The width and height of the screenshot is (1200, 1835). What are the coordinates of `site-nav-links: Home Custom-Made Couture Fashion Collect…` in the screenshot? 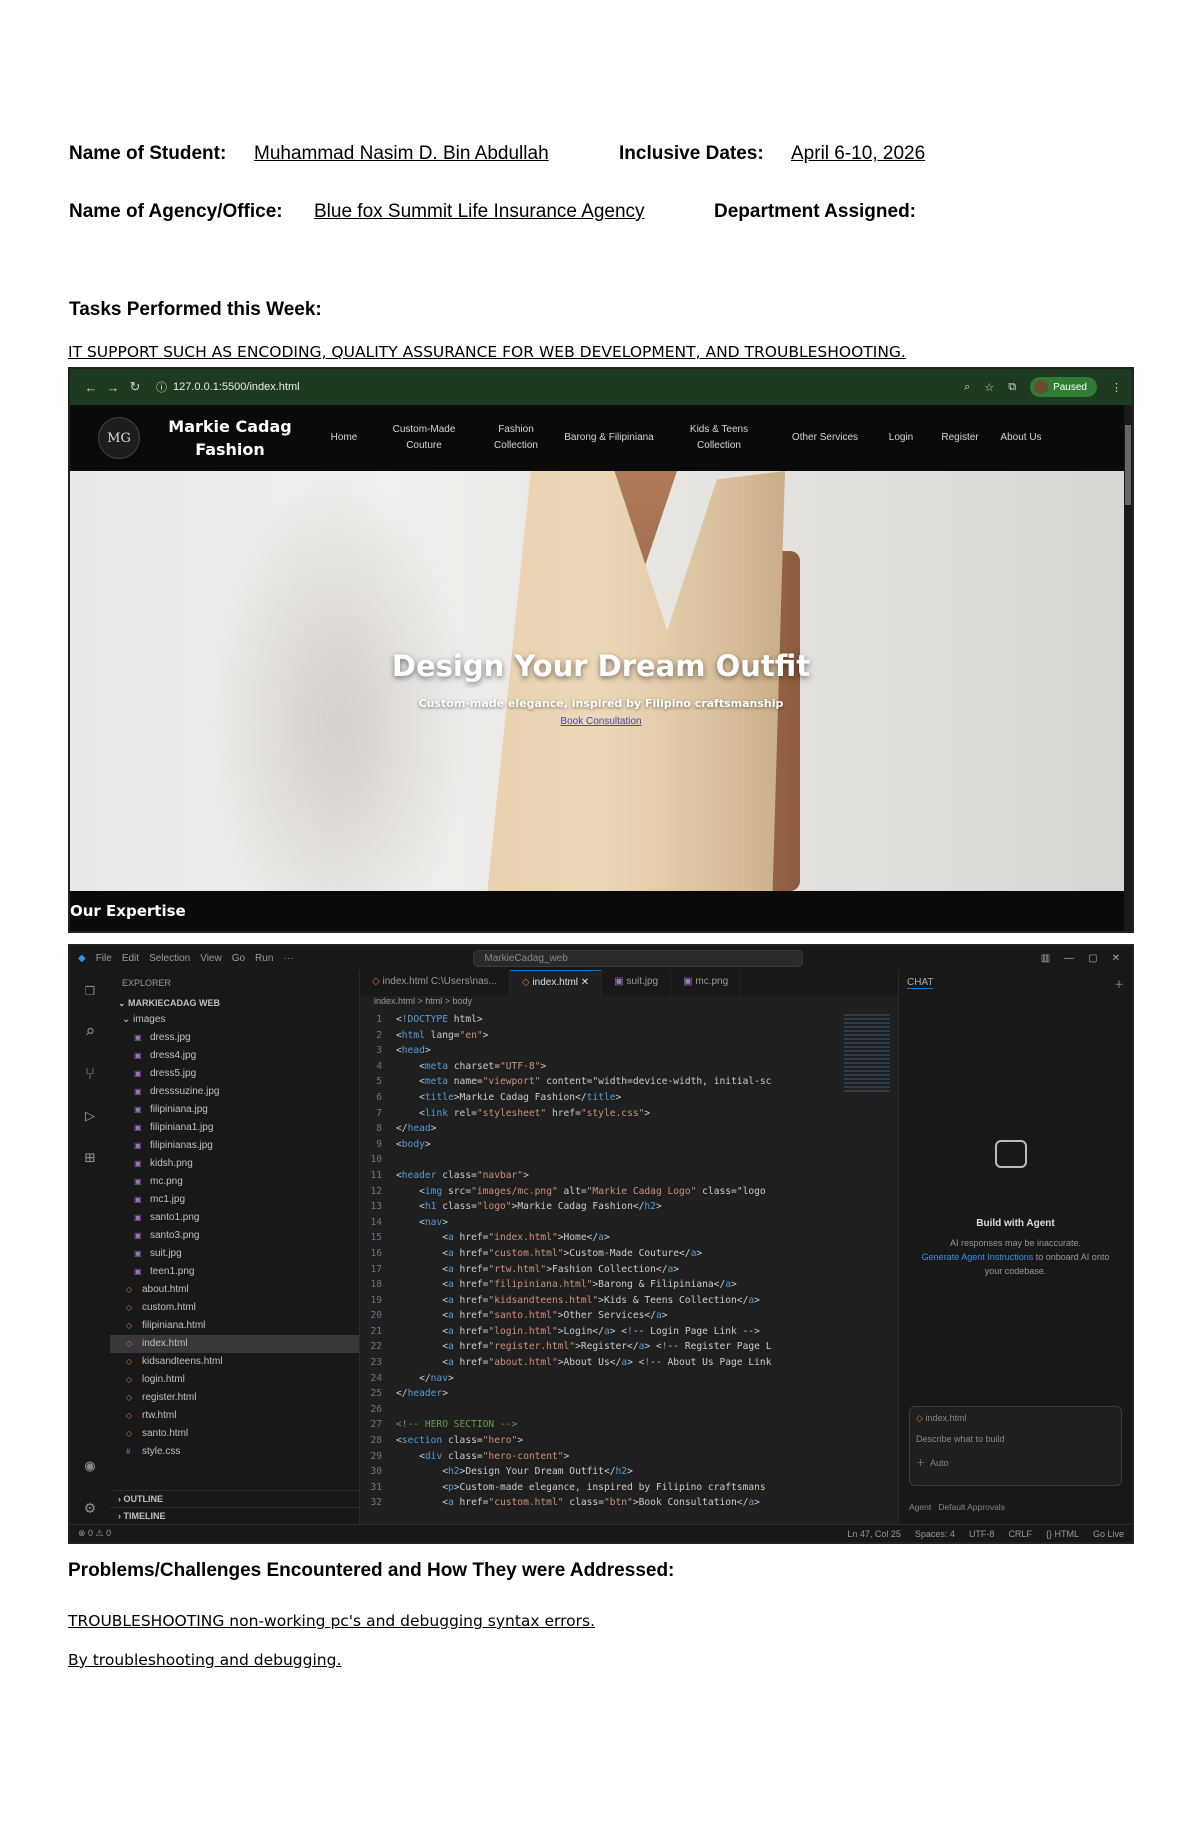 It's located at (683, 438).